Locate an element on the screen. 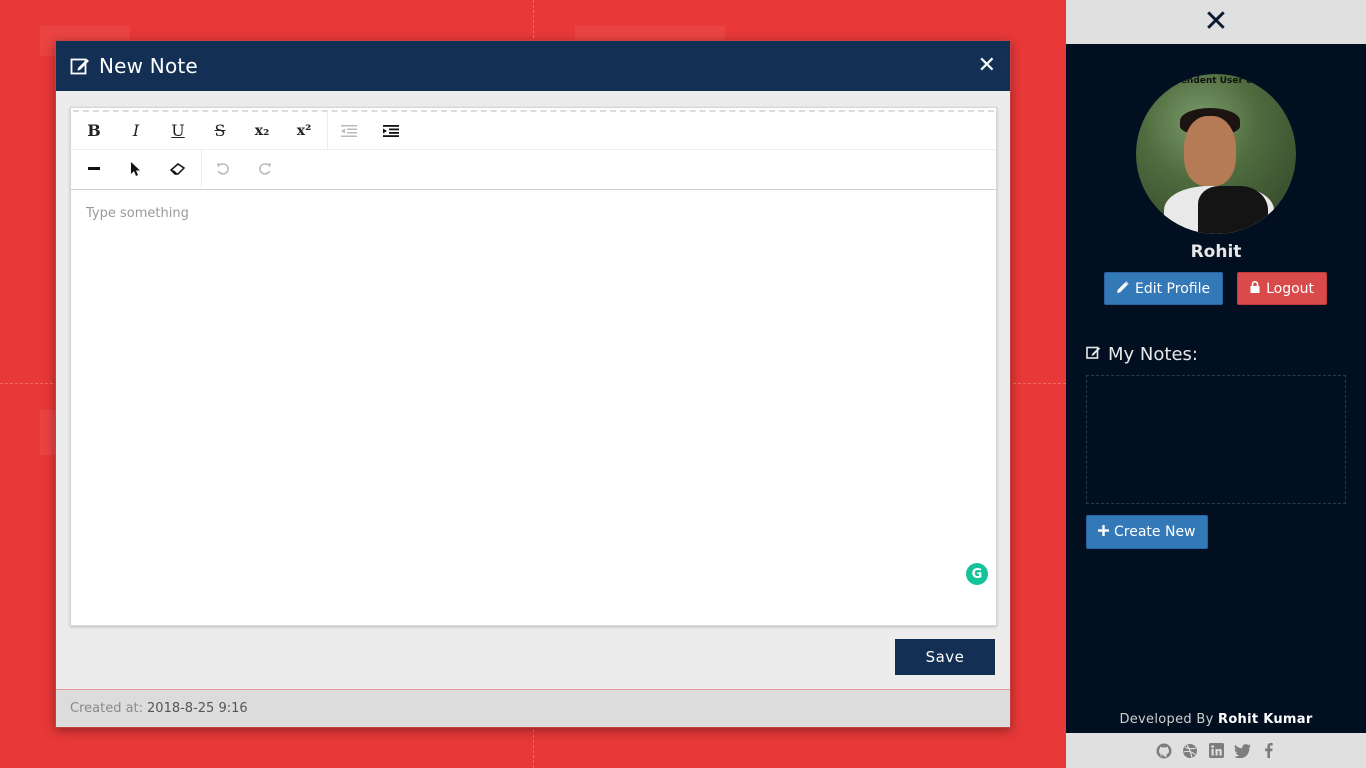 The width and height of the screenshot is (1366, 768). avatar-banner-text: pendent User co is located at coordinates (1216, 81).